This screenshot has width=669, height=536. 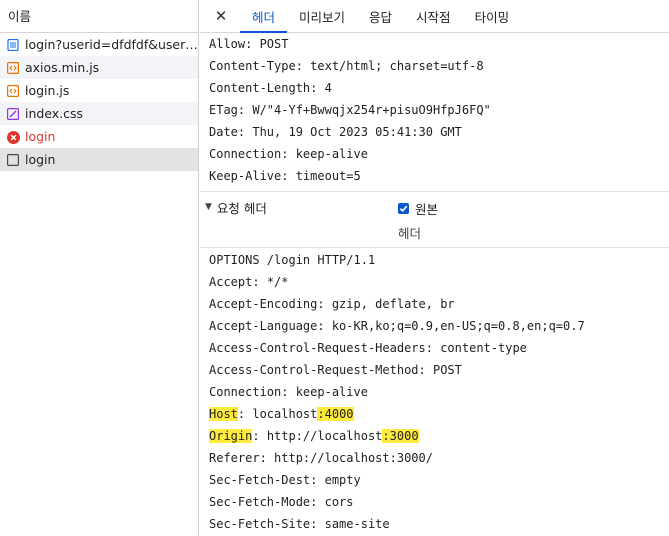 What do you see at coordinates (264, 16) in the screenshot?
I see `tab-0: 헤더` at bounding box center [264, 16].